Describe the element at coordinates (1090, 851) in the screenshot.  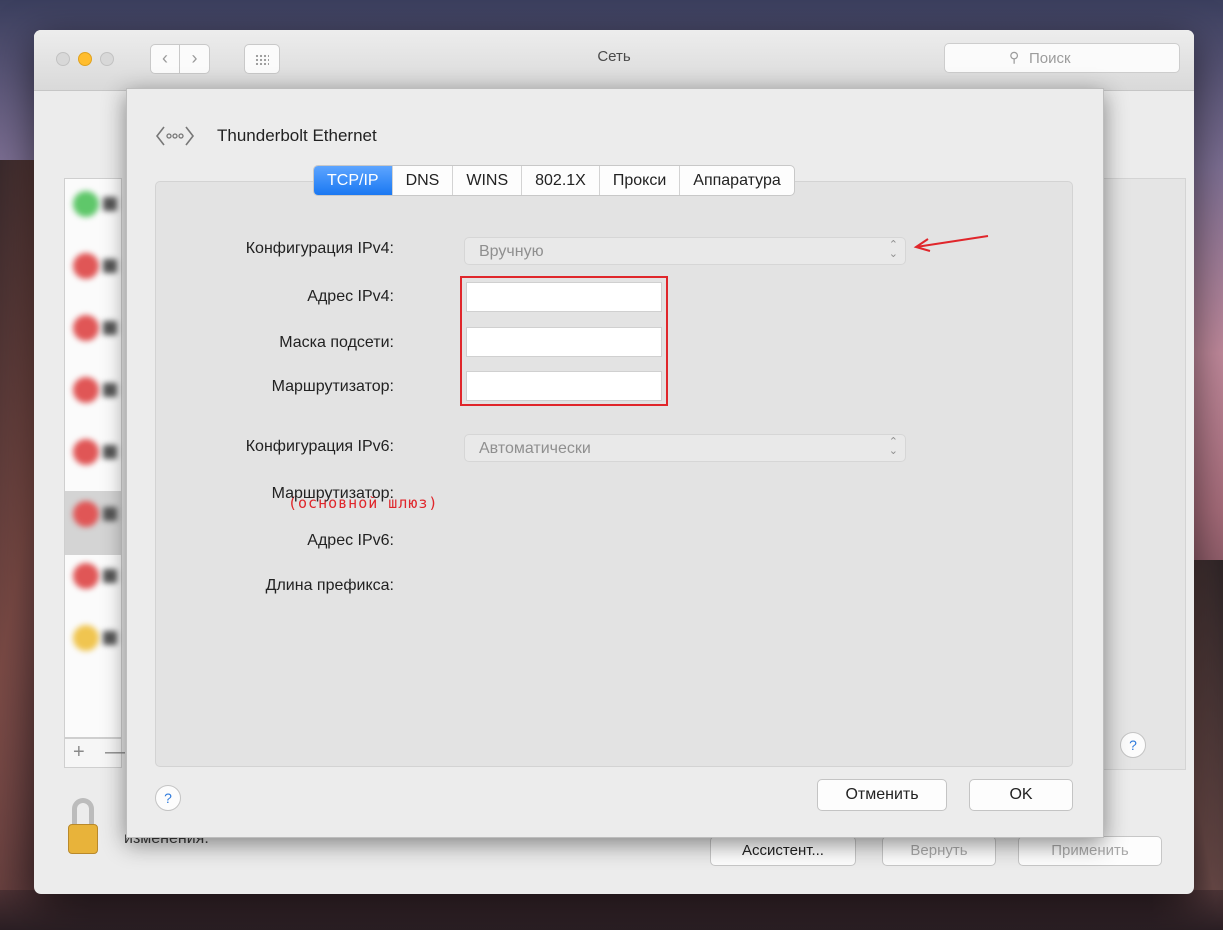
I see `apply-button: Применить` at that location.